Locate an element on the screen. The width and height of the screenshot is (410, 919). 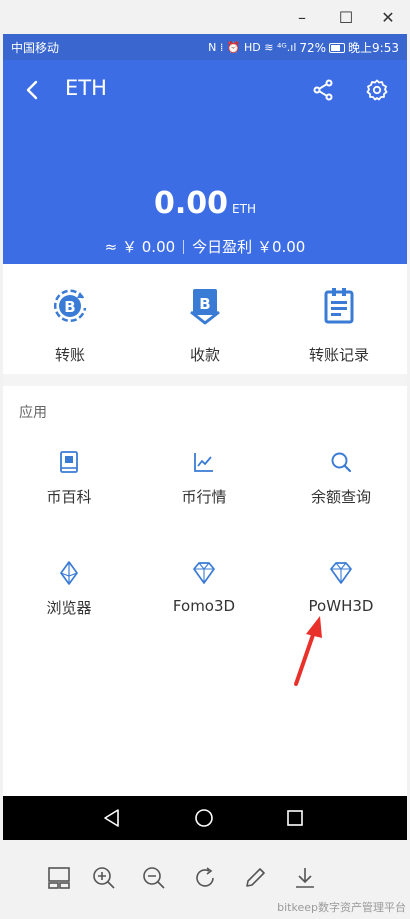
close-button: ✕ is located at coordinates (388, 17).